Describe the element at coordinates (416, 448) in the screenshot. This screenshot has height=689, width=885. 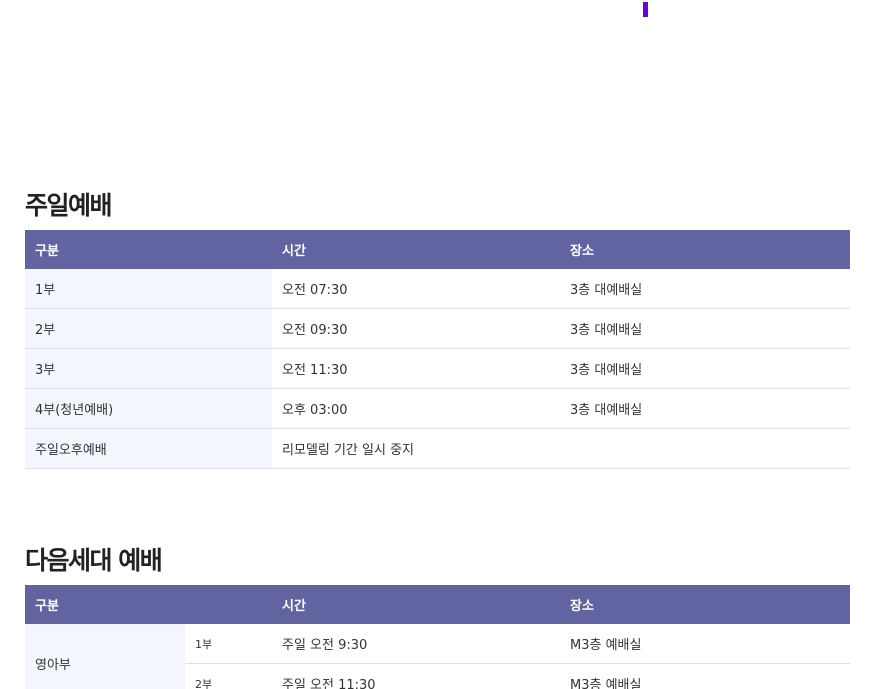
I see `row-time: 리모델링 기간 일시 중지` at that location.